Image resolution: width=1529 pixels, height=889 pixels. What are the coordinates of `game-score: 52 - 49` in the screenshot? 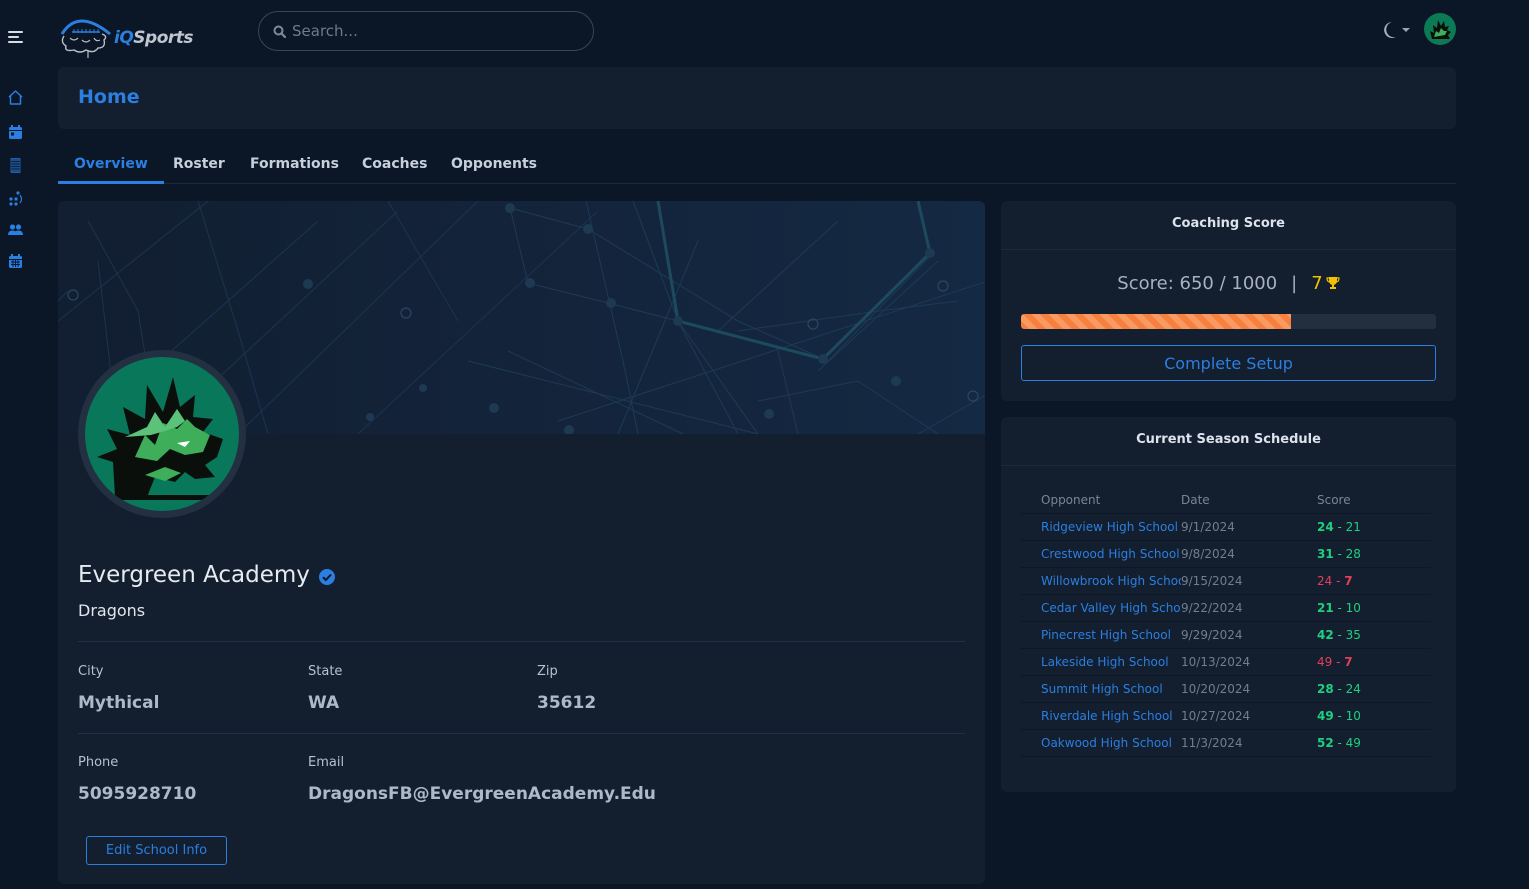 It's located at (1374, 743).